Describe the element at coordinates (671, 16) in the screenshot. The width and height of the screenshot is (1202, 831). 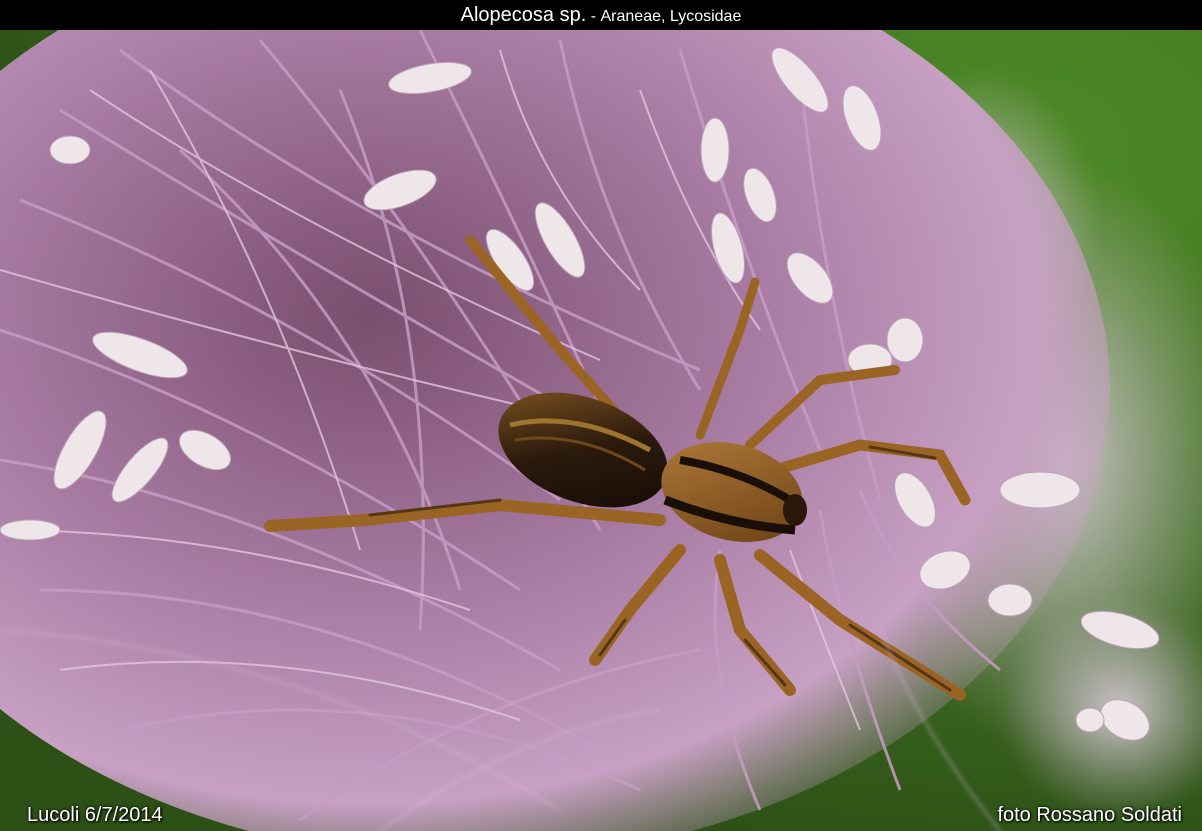
I see `taxonomy-subtitle: Araneae, Lycosidae` at that location.